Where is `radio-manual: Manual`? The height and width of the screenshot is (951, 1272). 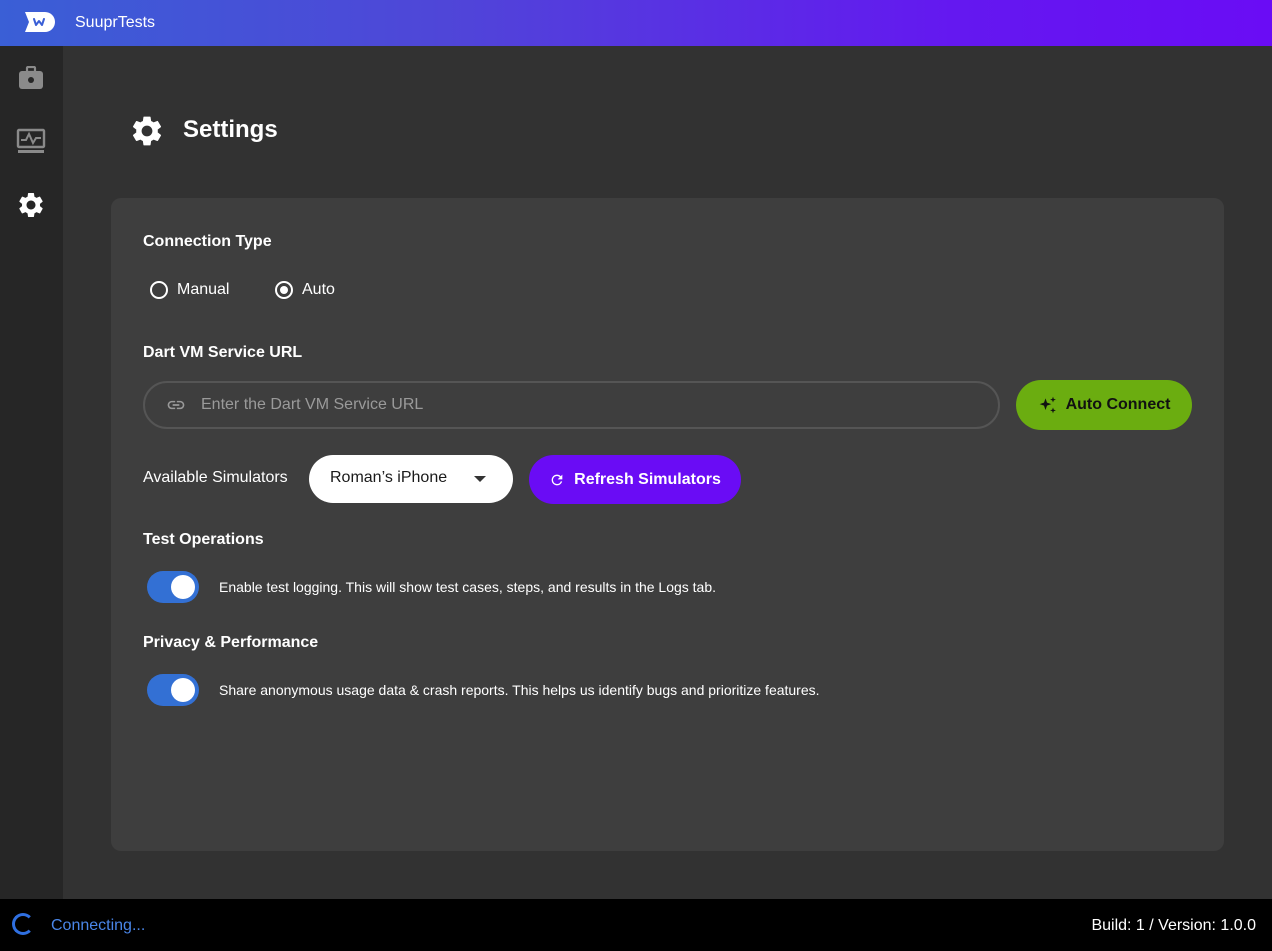
radio-manual: Manual is located at coordinates (189, 290).